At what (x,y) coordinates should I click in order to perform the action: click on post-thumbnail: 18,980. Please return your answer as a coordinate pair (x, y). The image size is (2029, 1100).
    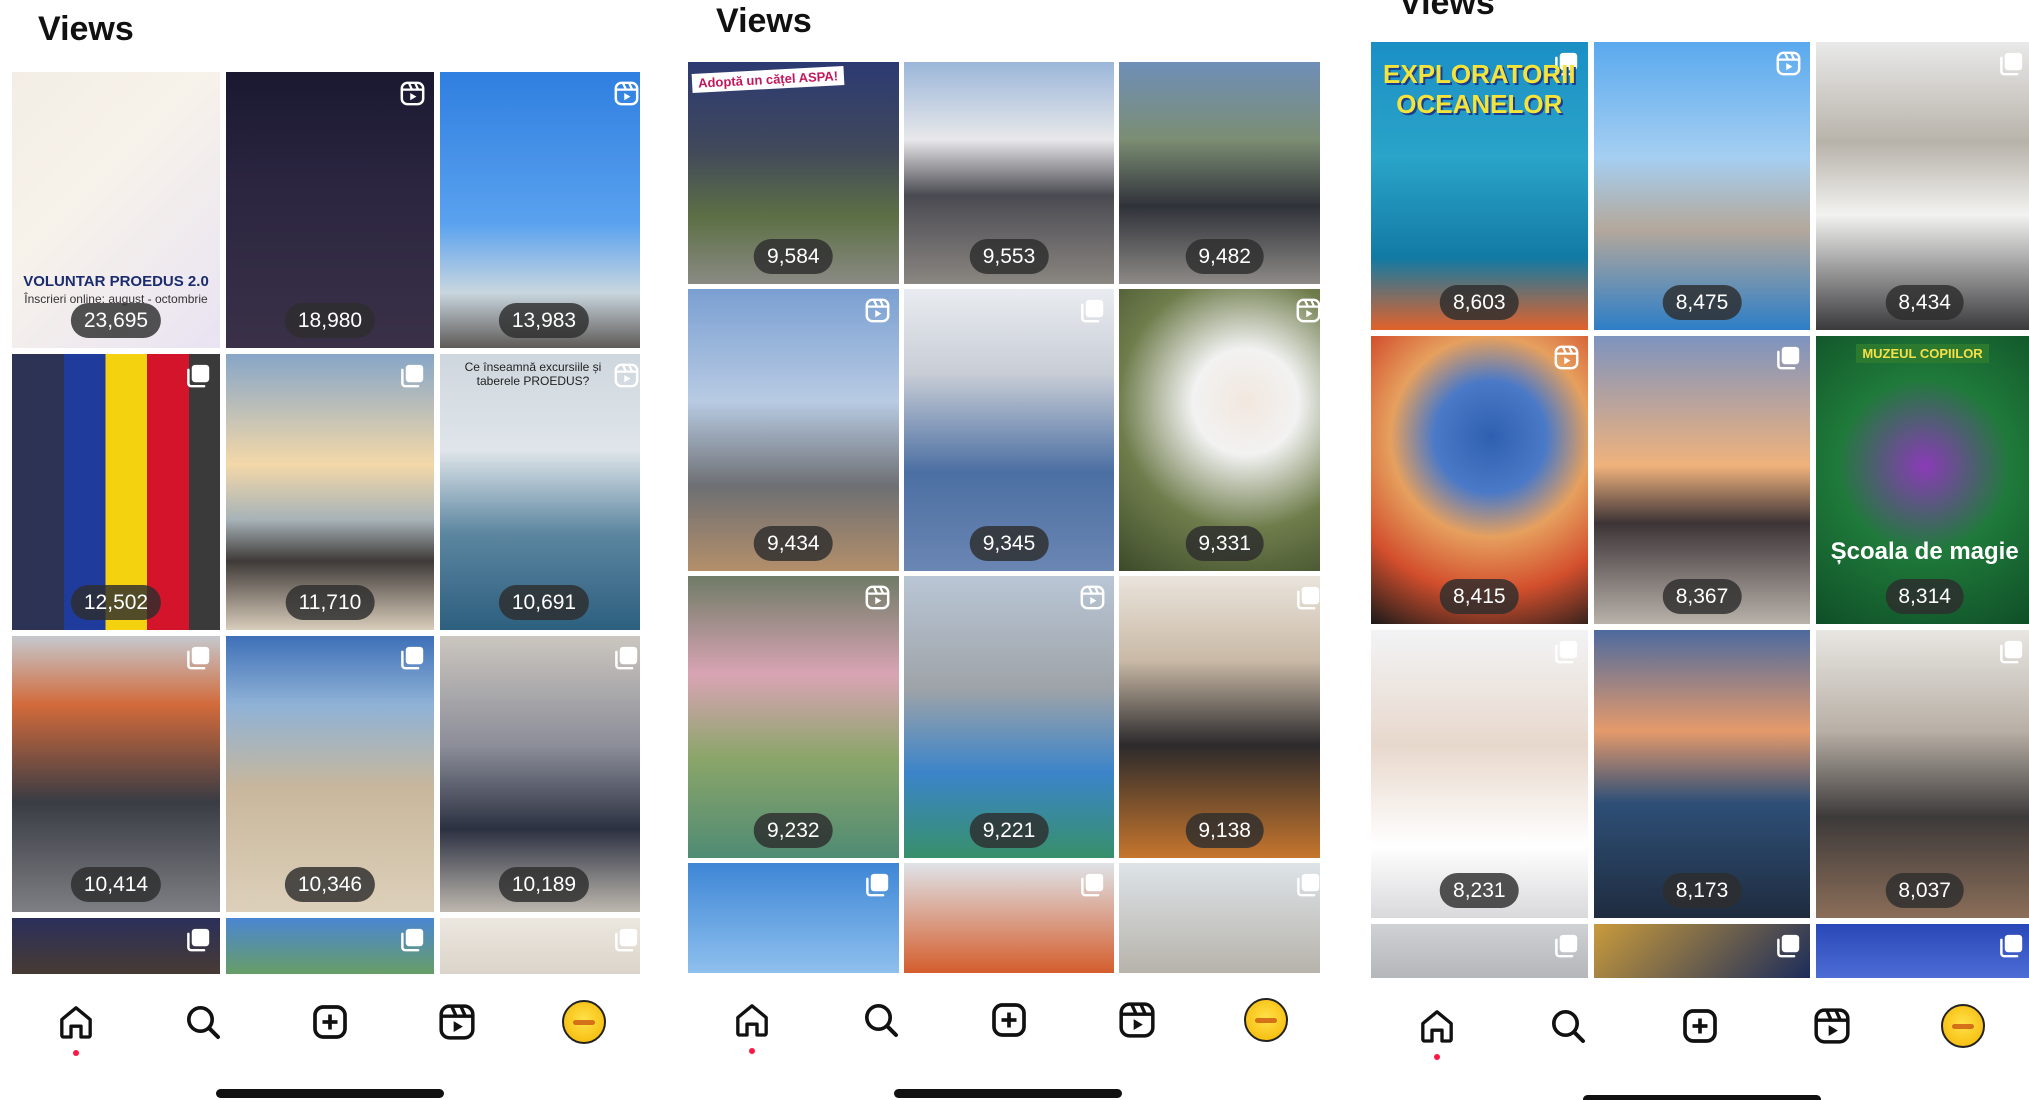
    Looking at the image, I should click on (330, 210).